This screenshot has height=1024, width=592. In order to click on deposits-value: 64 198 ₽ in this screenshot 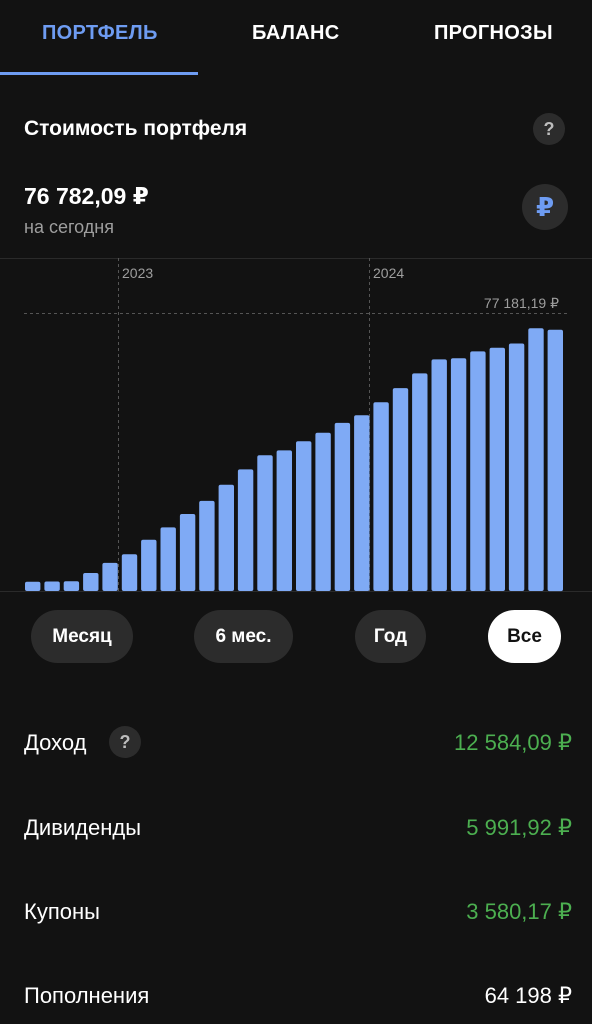, I will do `click(528, 995)`.